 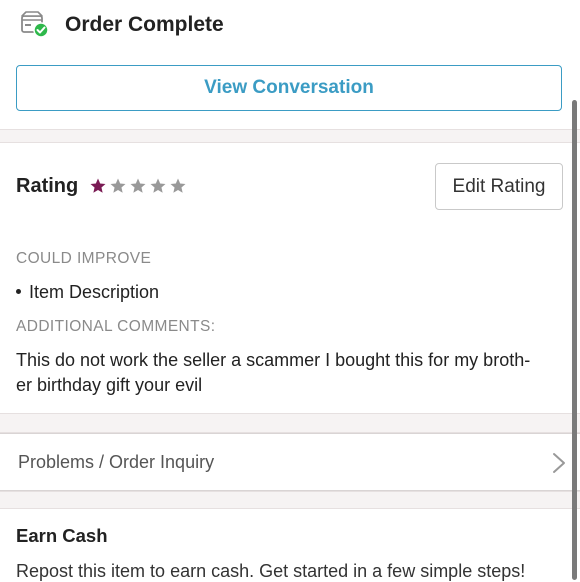 What do you see at coordinates (116, 326) in the screenshot?
I see `additional-comments-label: ADDITIONAL COMMENTS:` at bounding box center [116, 326].